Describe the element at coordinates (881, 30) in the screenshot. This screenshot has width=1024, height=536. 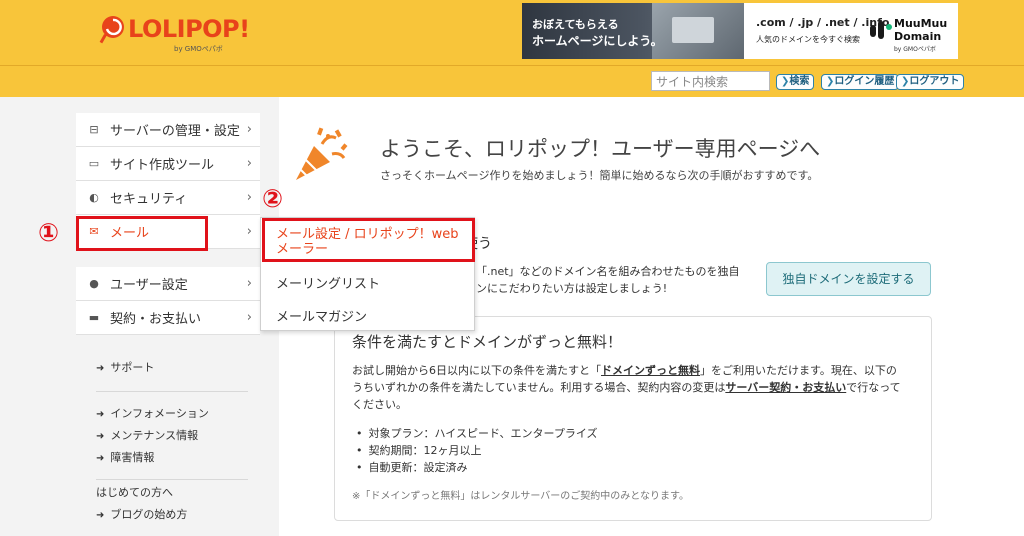
I see `muumuu-logo-icon` at that location.